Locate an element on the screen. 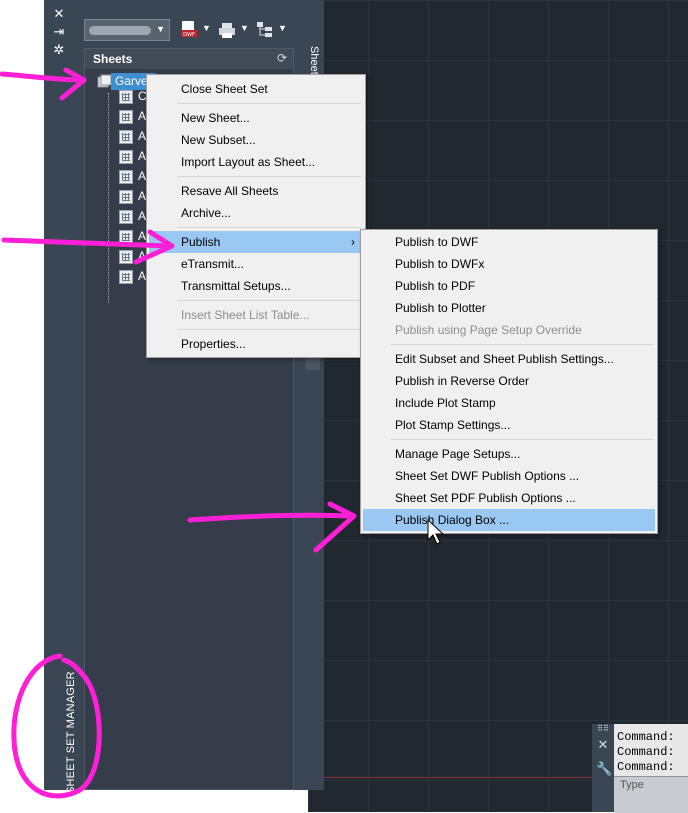 This screenshot has width=688, height=813. submenu-item-page-setup-override: Publish using Page Setup Override is located at coordinates (488, 330).